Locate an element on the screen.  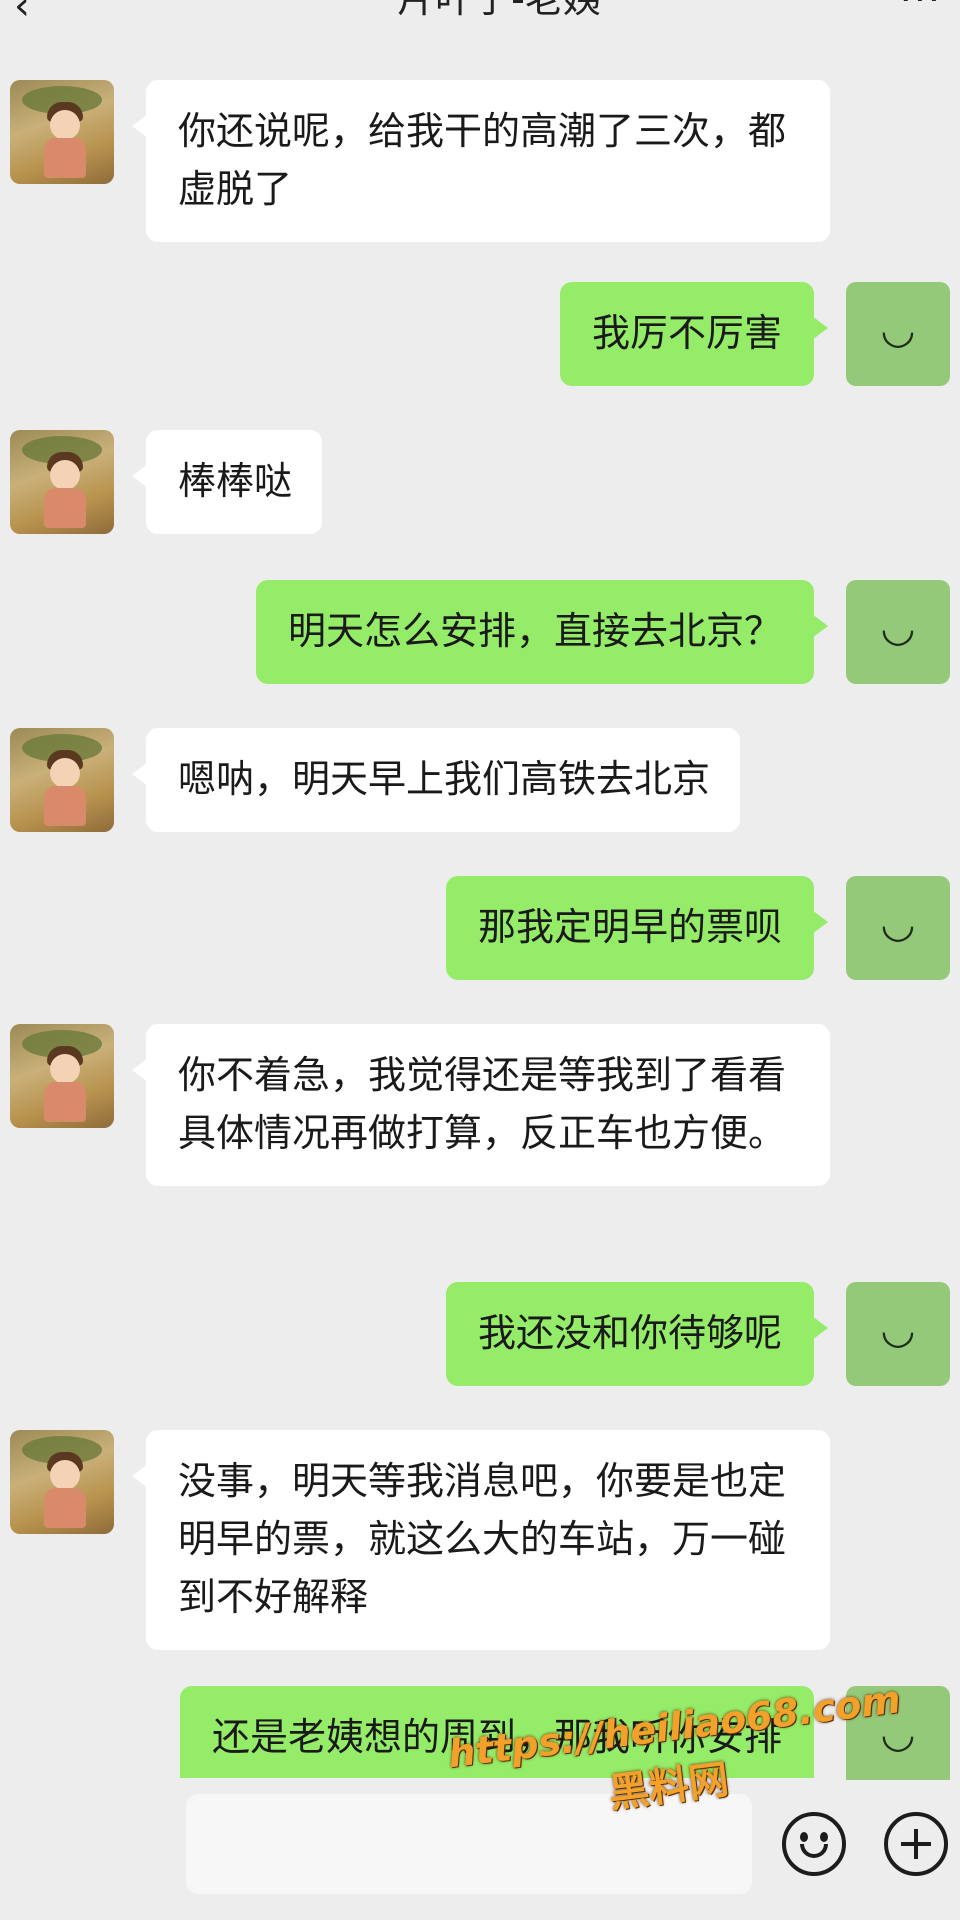
emoji-icon is located at coordinates (814, 1844).